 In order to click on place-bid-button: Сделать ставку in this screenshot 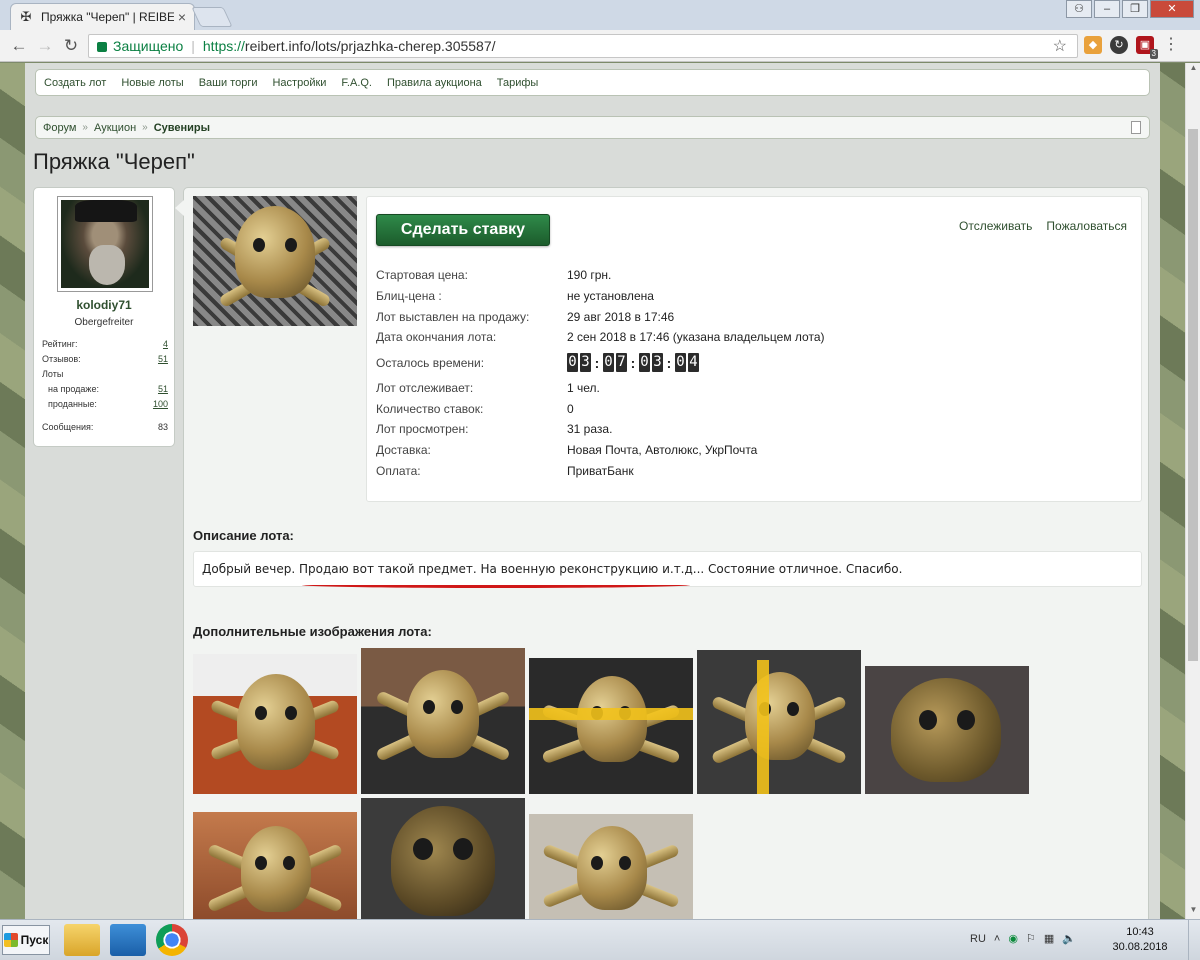, I will do `click(463, 230)`.